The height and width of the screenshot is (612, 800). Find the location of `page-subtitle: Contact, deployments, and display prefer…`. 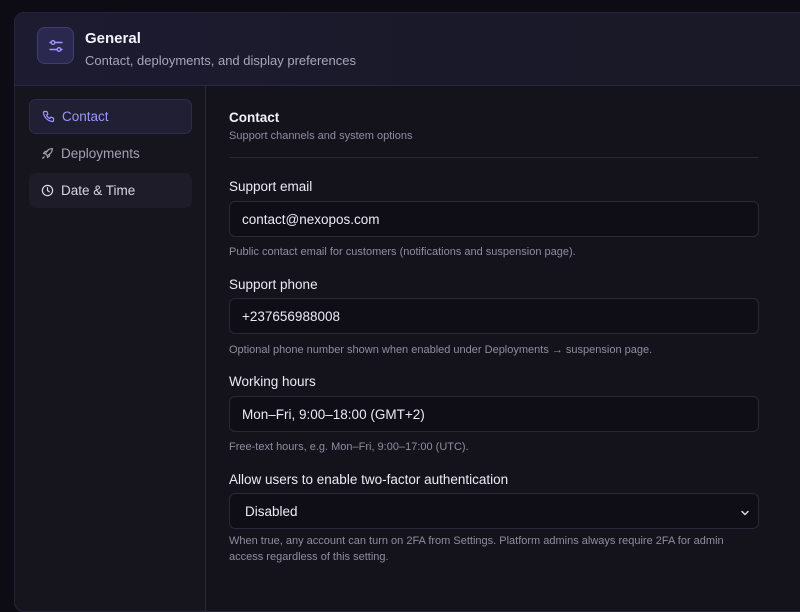

page-subtitle: Contact, deployments, and display prefer… is located at coordinates (220, 60).